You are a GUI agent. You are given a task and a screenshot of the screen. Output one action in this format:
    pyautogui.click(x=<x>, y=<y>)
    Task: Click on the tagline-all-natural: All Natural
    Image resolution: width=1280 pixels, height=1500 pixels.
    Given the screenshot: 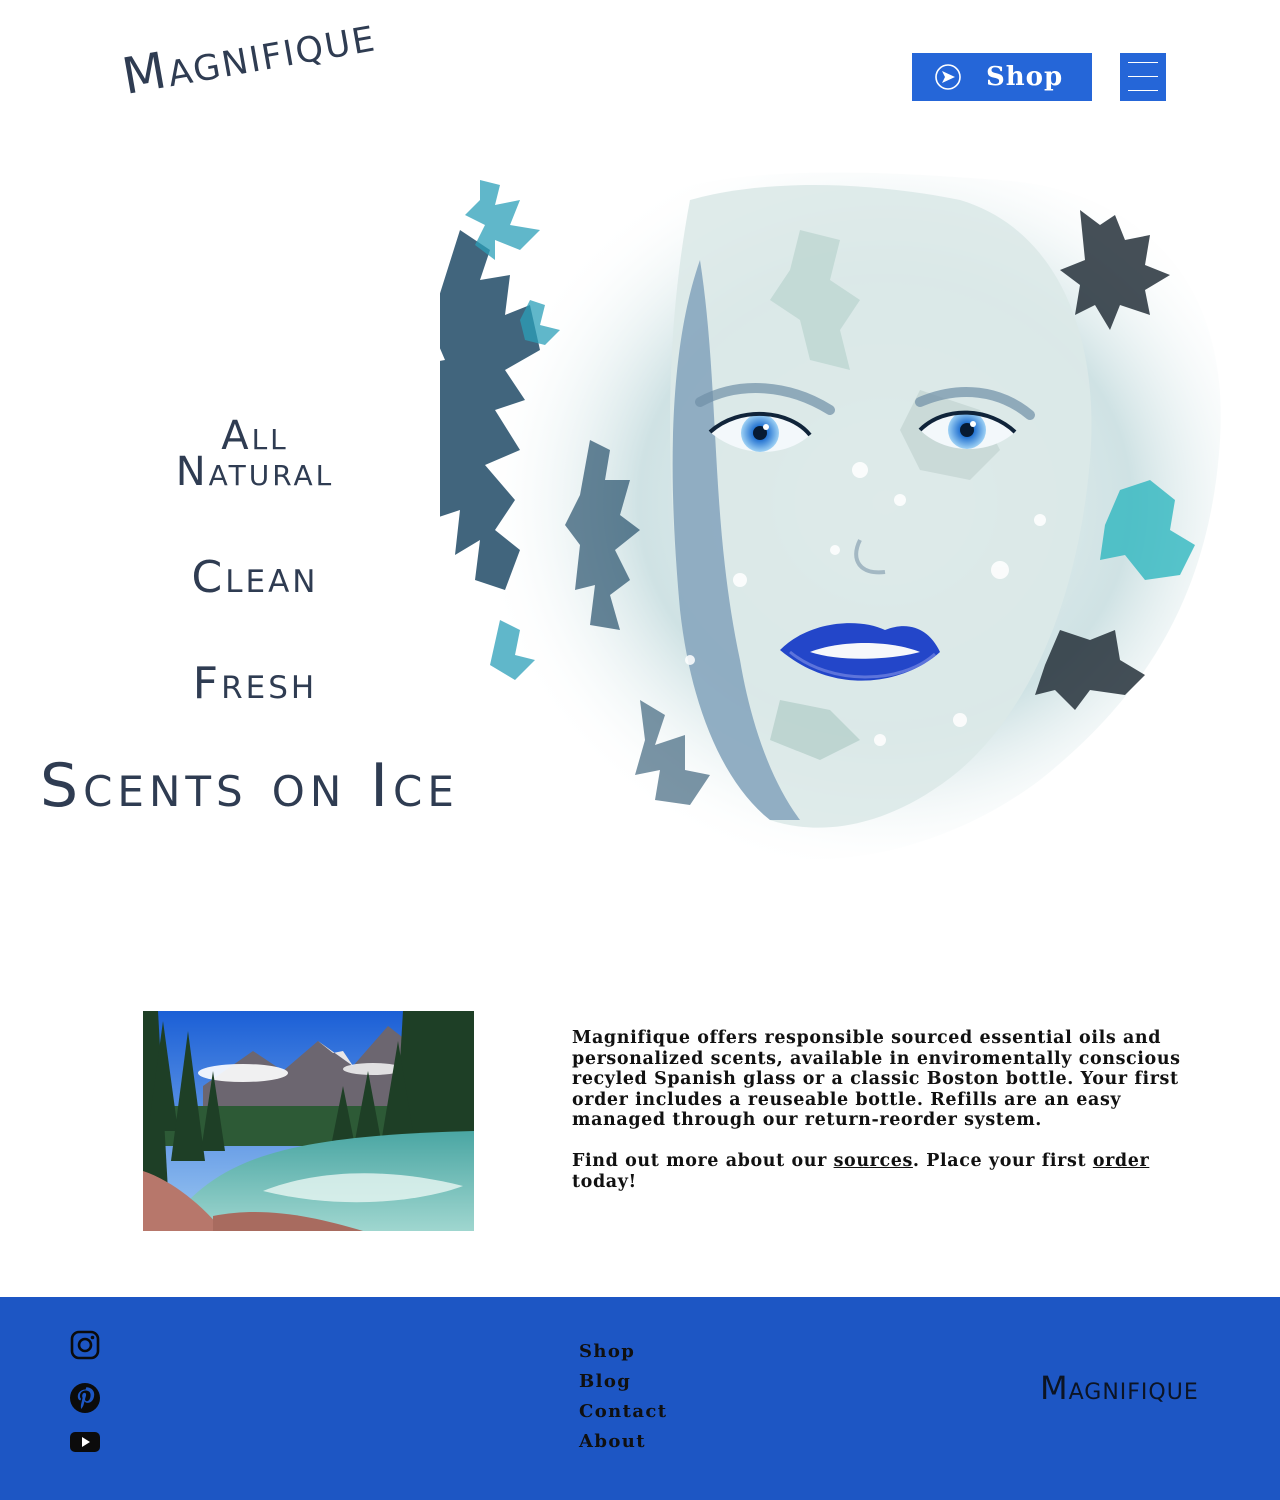 What is the action you would take?
    pyautogui.click(x=255, y=454)
    